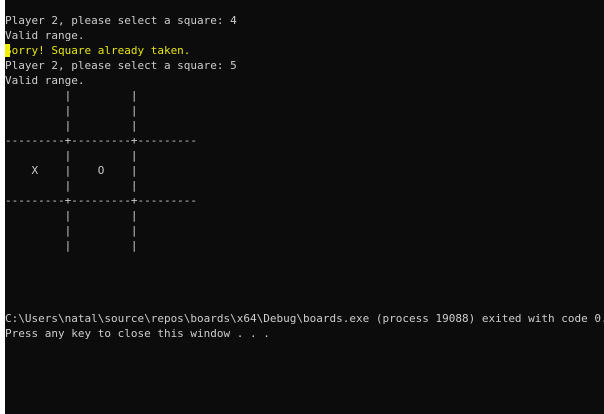 The image size is (604, 414). What do you see at coordinates (137, 333) in the screenshot?
I see `close-window-prompt: Press any key to close this window . . .` at bounding box center [137, 333].